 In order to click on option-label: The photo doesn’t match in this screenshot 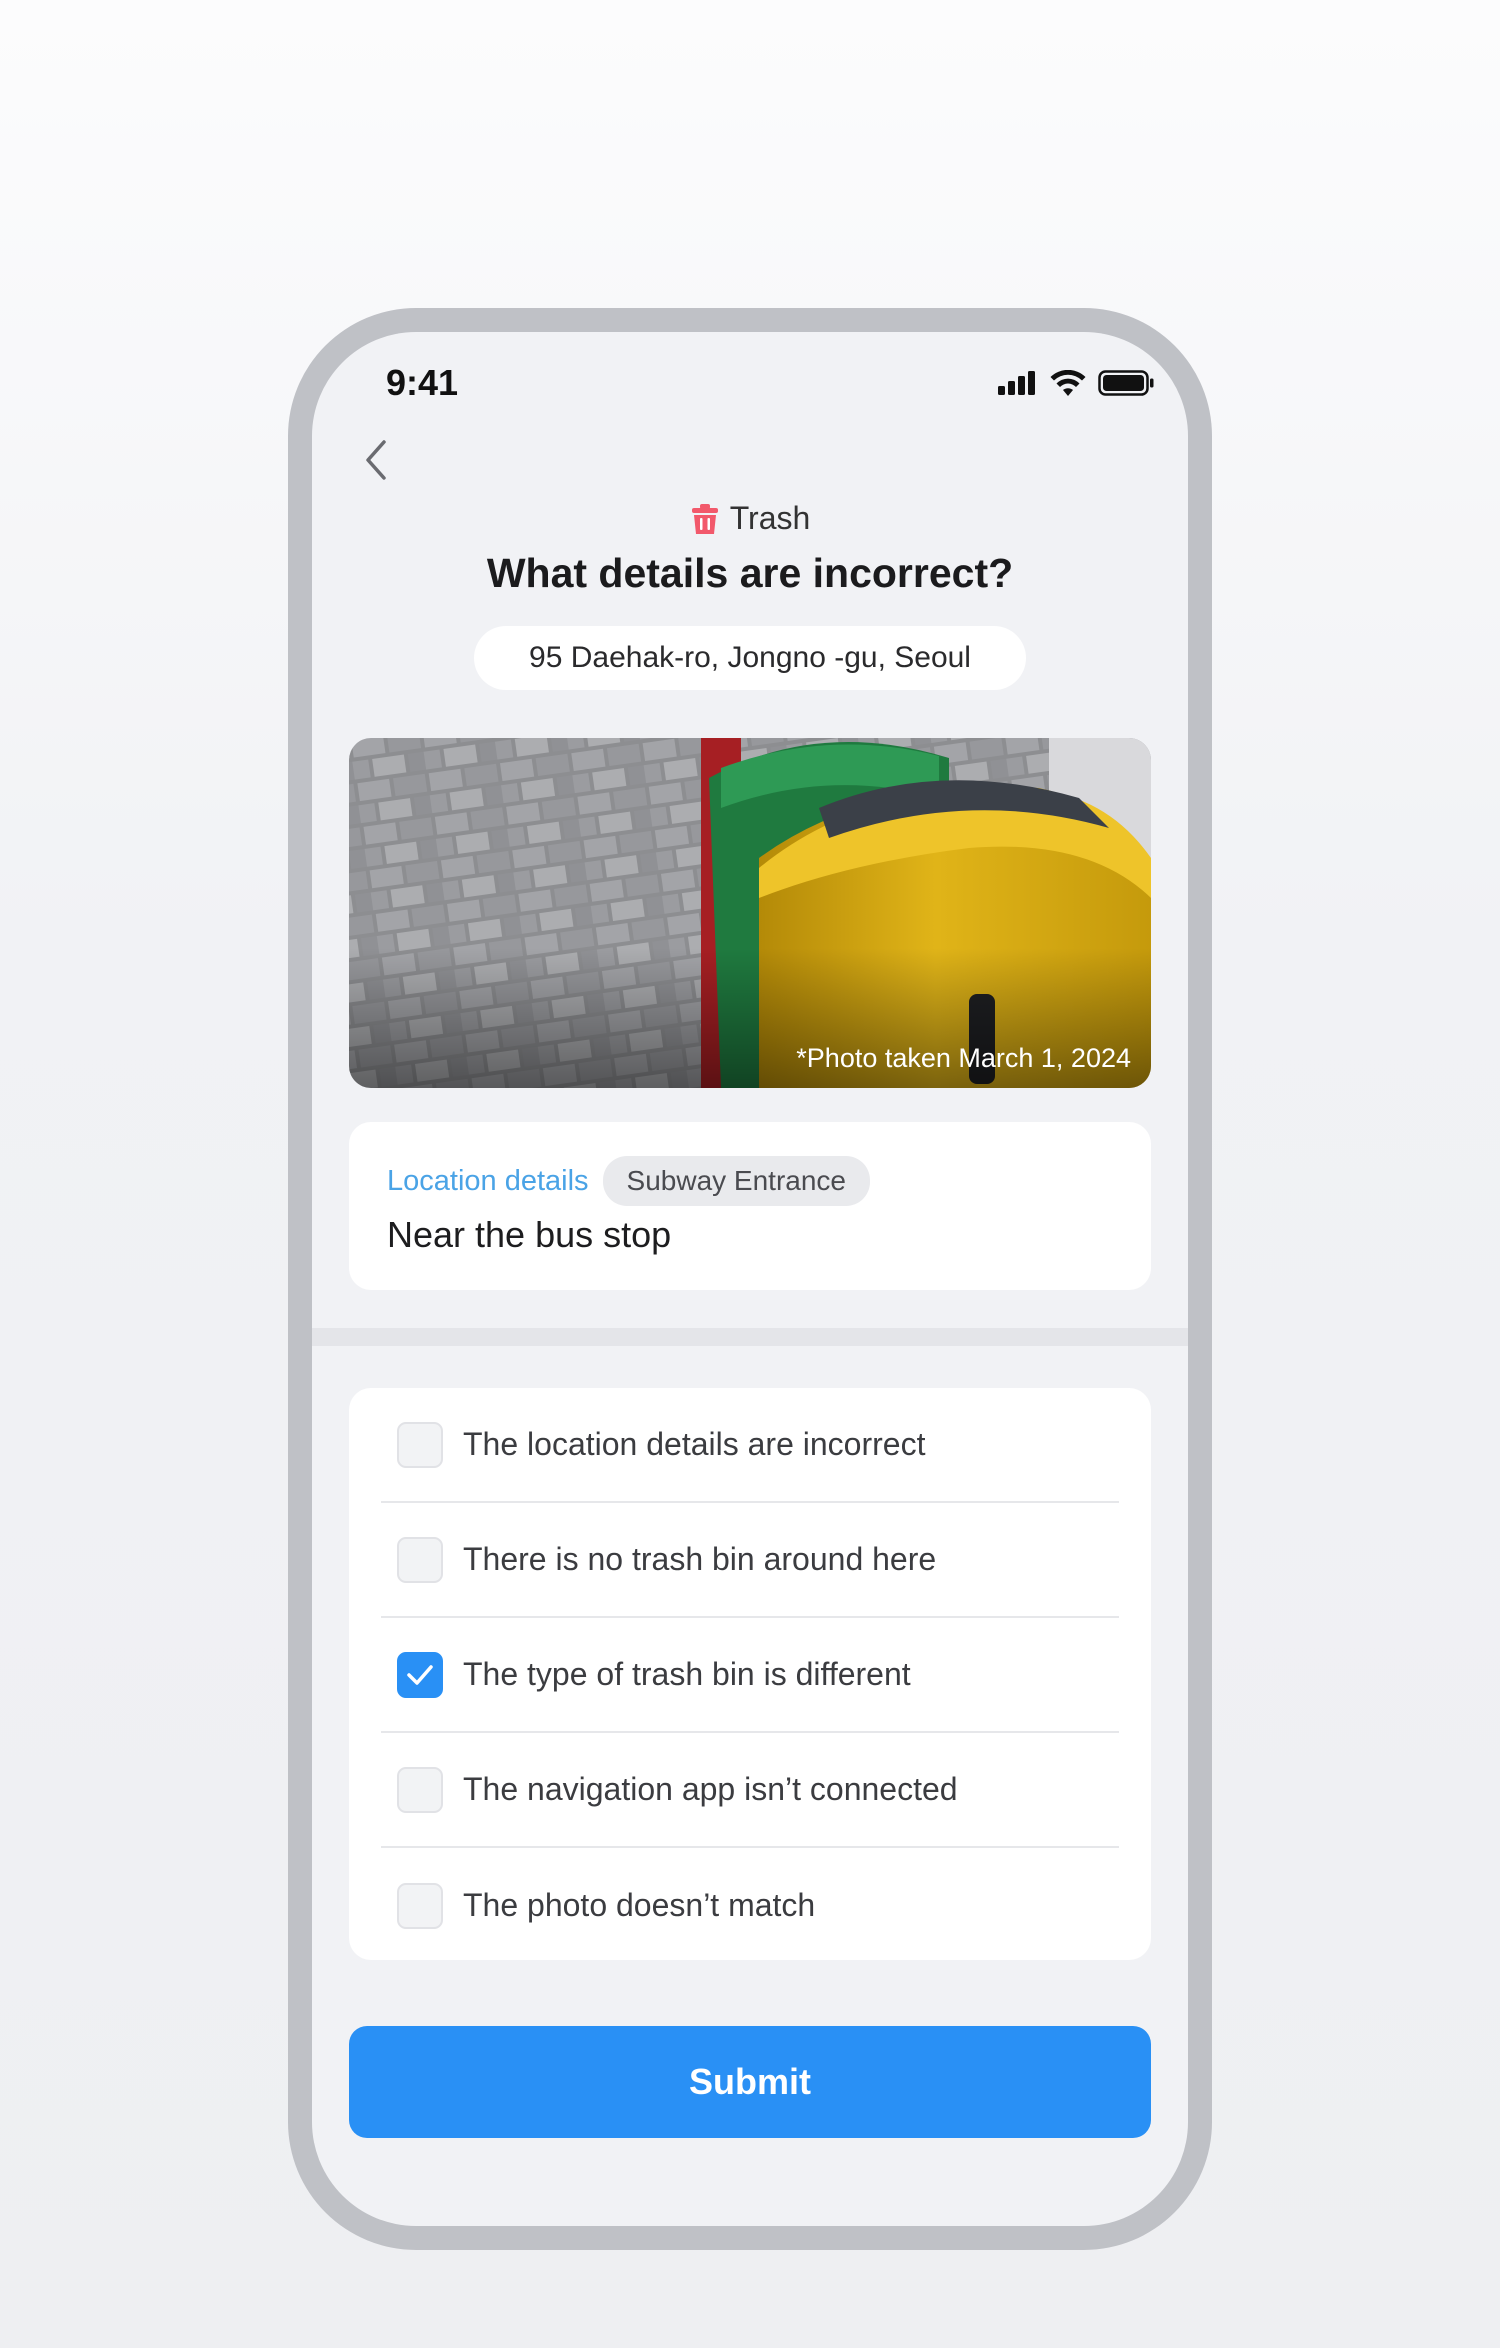, I will do `click(639, 1905)`.